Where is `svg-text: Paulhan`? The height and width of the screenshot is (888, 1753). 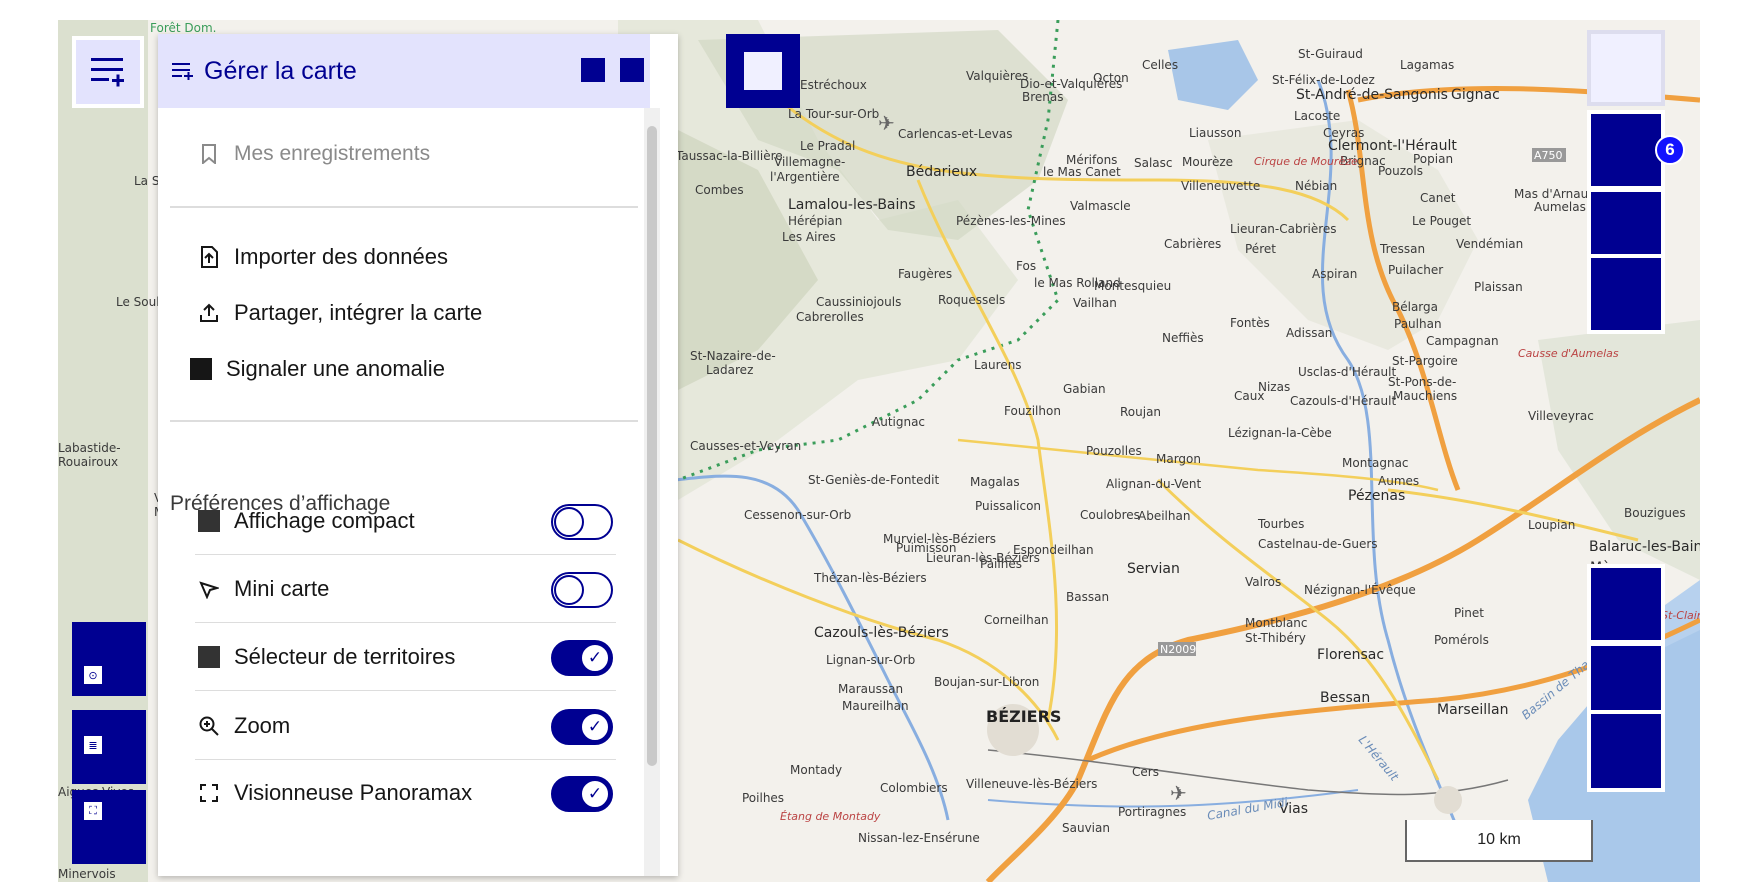
svg-text: Paulhan is located at coordinates (1418, 324).